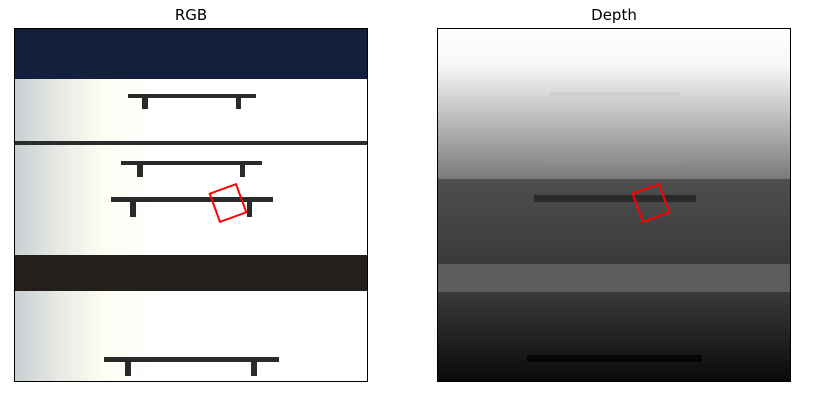 Image resolution: width=820 pixels, height=400 pixels. What do you see at coordinates (254, 369) in the screenshot?
I see `rgb-handle-4-right-post` at bounding box center [254, 369].